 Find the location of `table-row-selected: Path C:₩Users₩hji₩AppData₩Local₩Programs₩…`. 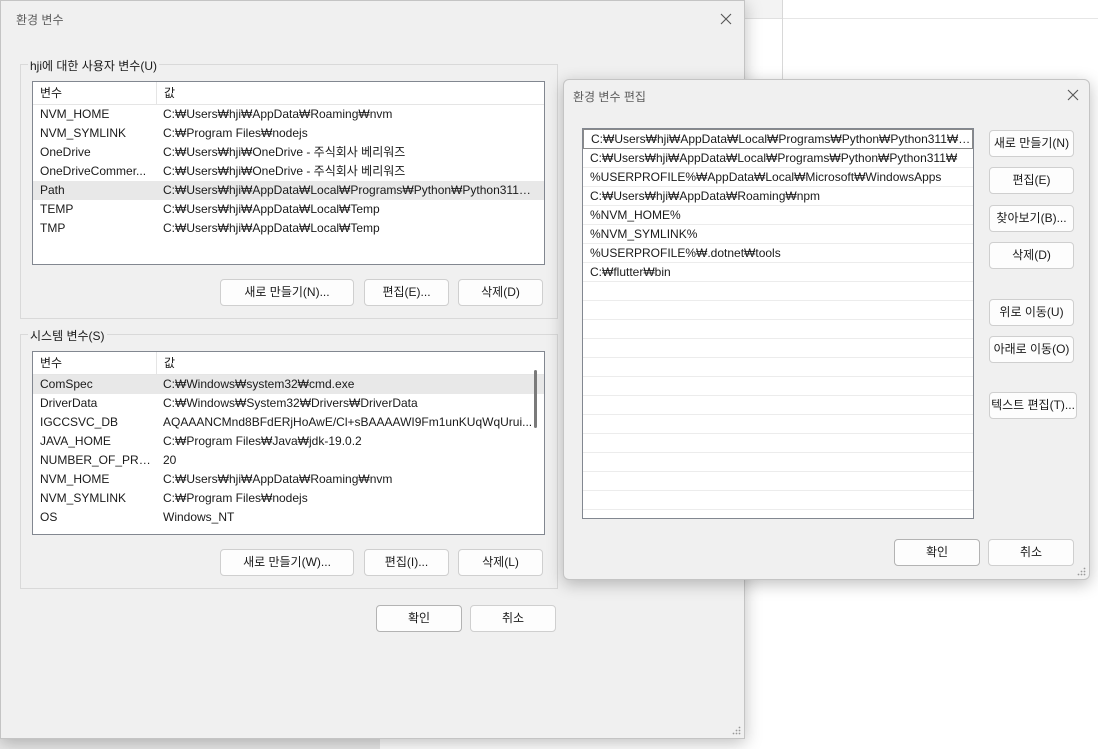

table-row-selected: Path C:₩Users₩hji₩AppData₩Local₩Programs₩… is located at coordinates (288, 190).